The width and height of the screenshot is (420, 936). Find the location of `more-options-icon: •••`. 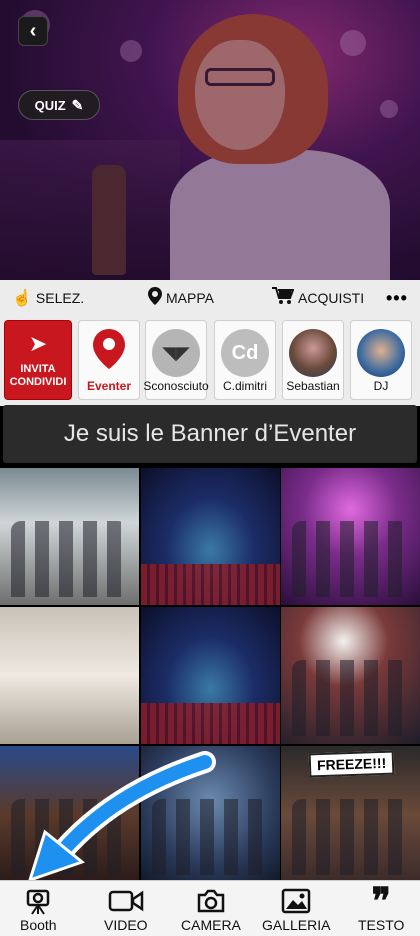

more-options-icon: ••• is located at coordinates (397, 298).